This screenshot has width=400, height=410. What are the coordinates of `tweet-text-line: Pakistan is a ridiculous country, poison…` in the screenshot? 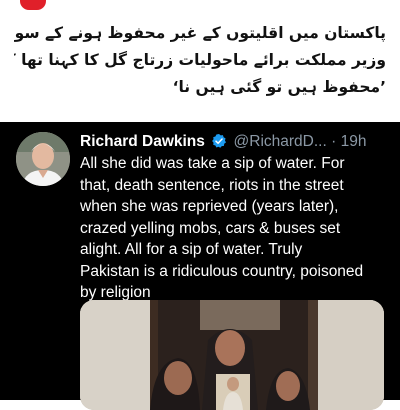 It's located at (222, 271).